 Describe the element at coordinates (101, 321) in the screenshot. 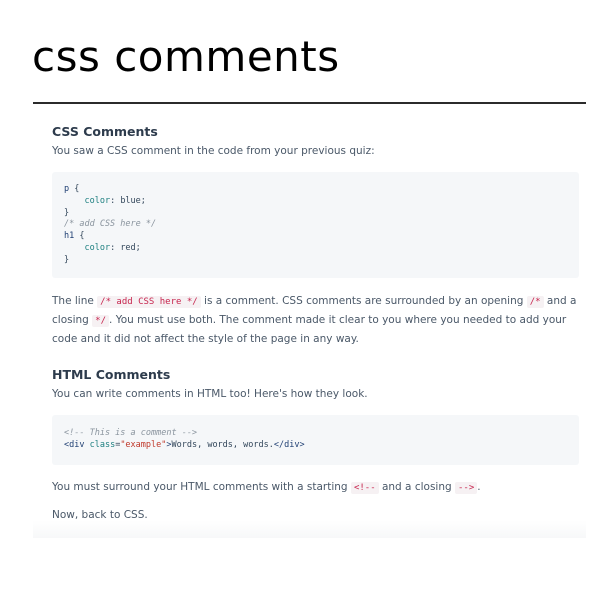

I see `inline-code: */` at that location.